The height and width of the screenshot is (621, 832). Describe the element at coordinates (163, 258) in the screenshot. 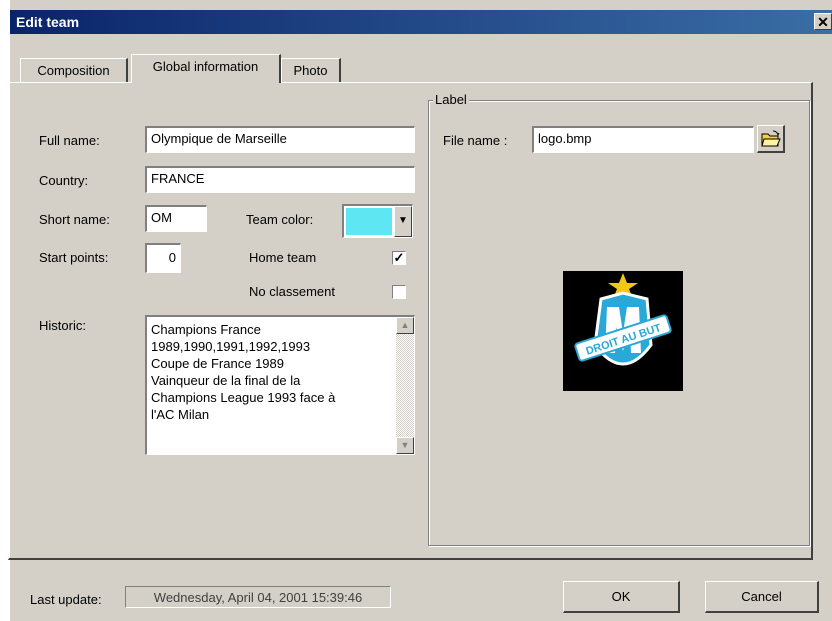

I see `start-points-field: 0` at that location.